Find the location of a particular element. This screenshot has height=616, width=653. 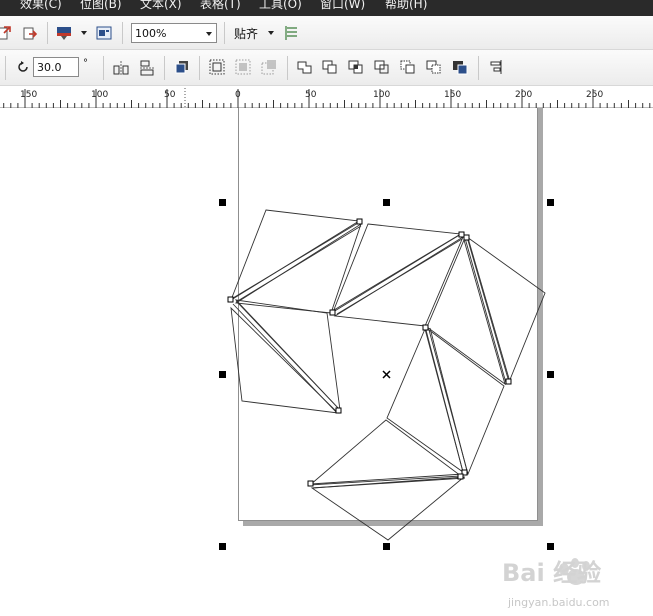

intersect-icon is located at coordinates (356, 67).